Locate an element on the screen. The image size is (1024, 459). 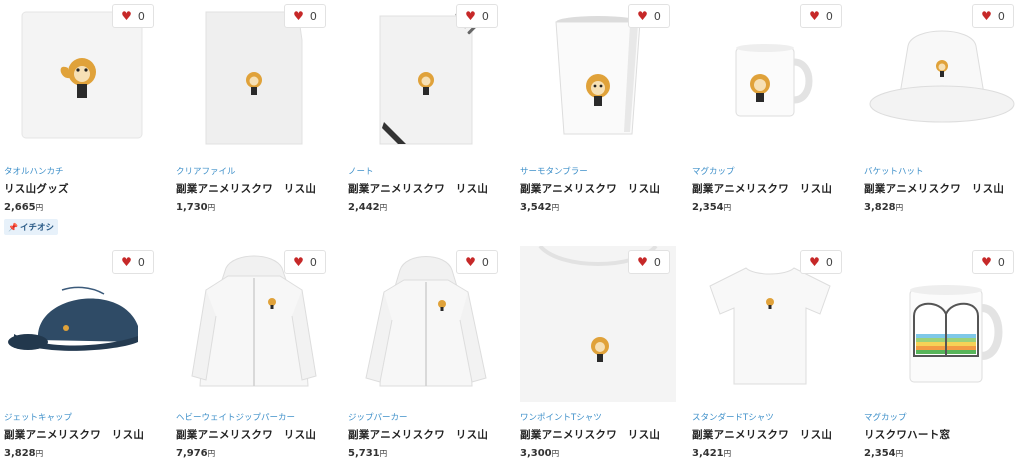
product-image-standardtee: ♥ 0 is located at coordinates (770, 324).